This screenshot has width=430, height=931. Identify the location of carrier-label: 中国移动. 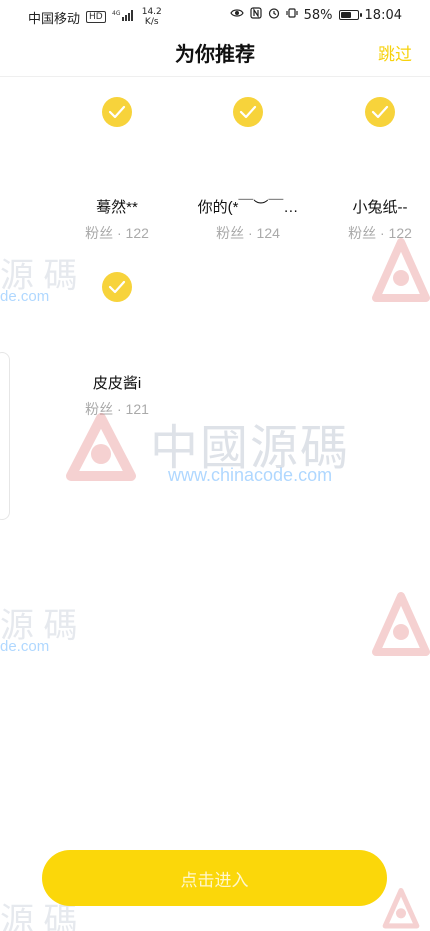
(54, 19).